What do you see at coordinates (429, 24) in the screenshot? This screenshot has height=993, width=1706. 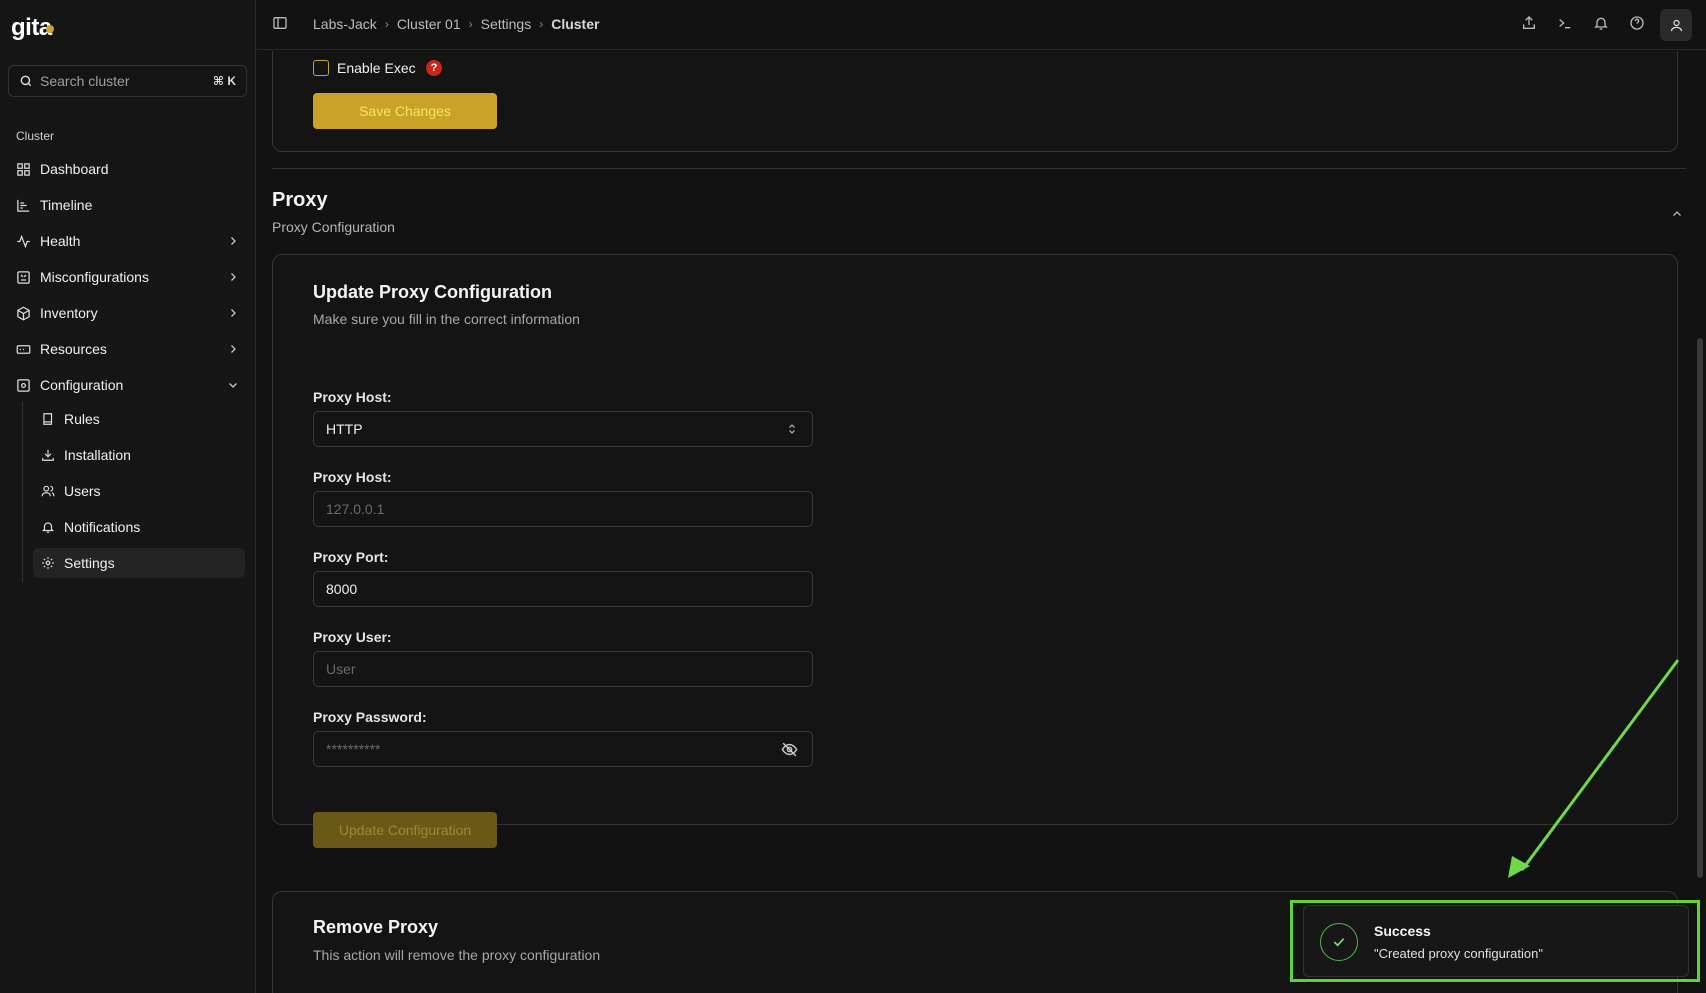 I see `breadcrumb-item: Cluster 01` at bounding box center [429, 24].